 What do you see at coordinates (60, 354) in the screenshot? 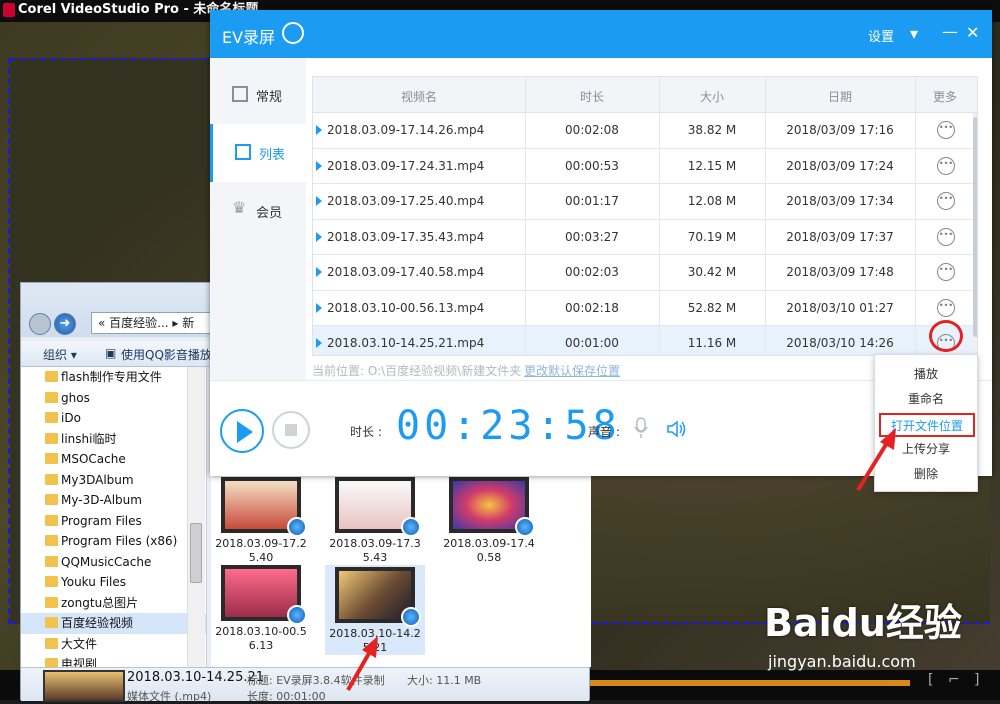
I see `organize-button: 组织 ▾` at bounding box center [60, 354].